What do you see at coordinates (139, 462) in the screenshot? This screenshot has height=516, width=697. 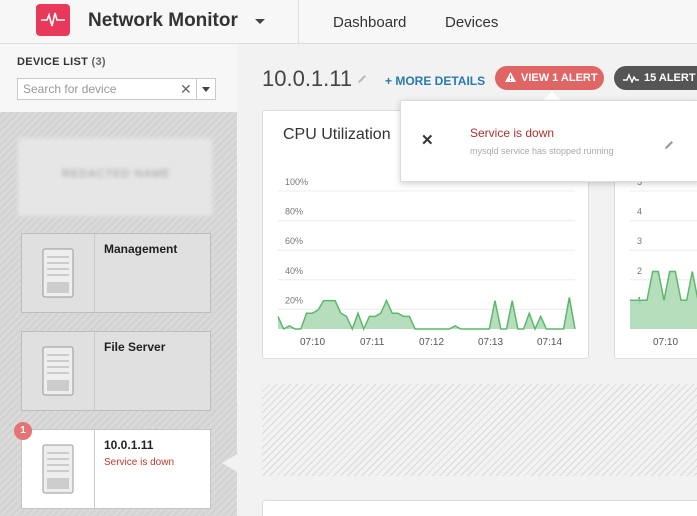 I see `device-status: Service is down` at bounding box center [139, 462].